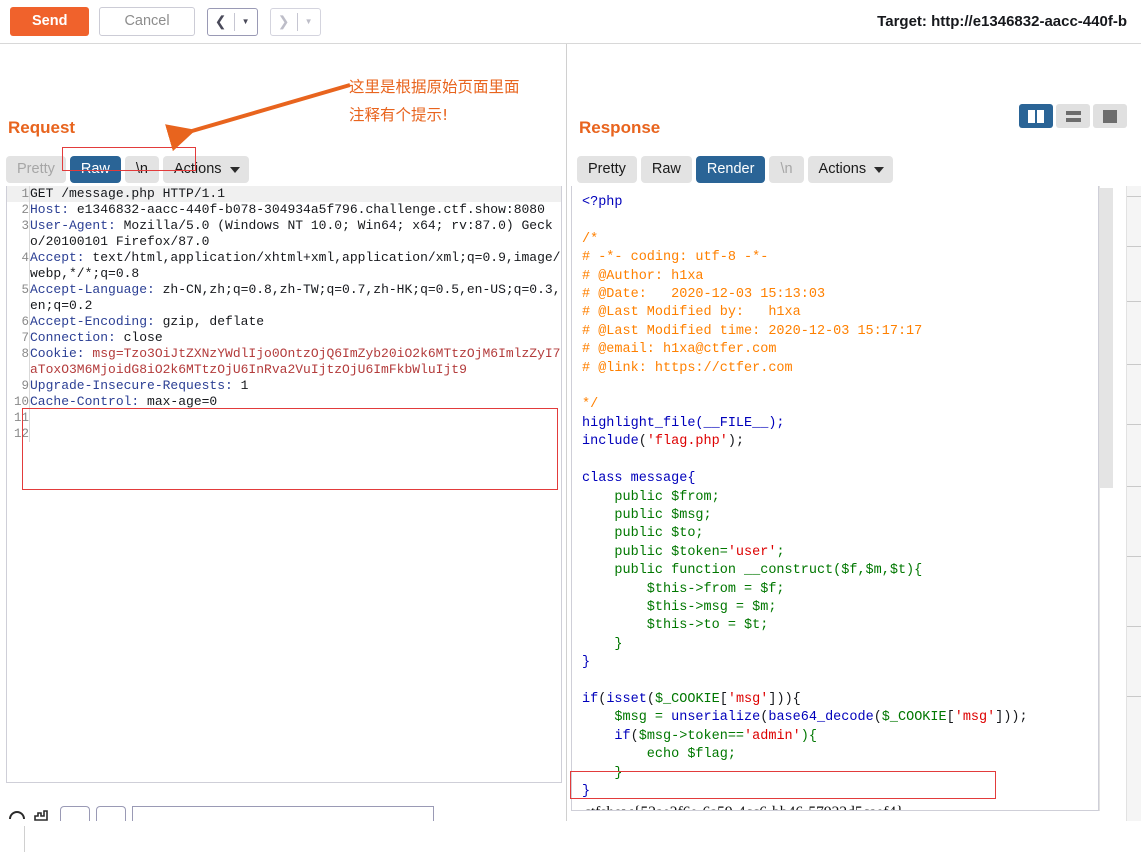 The image size is (1141, 852). I want to click on request-line: 12, so click(284, 434).